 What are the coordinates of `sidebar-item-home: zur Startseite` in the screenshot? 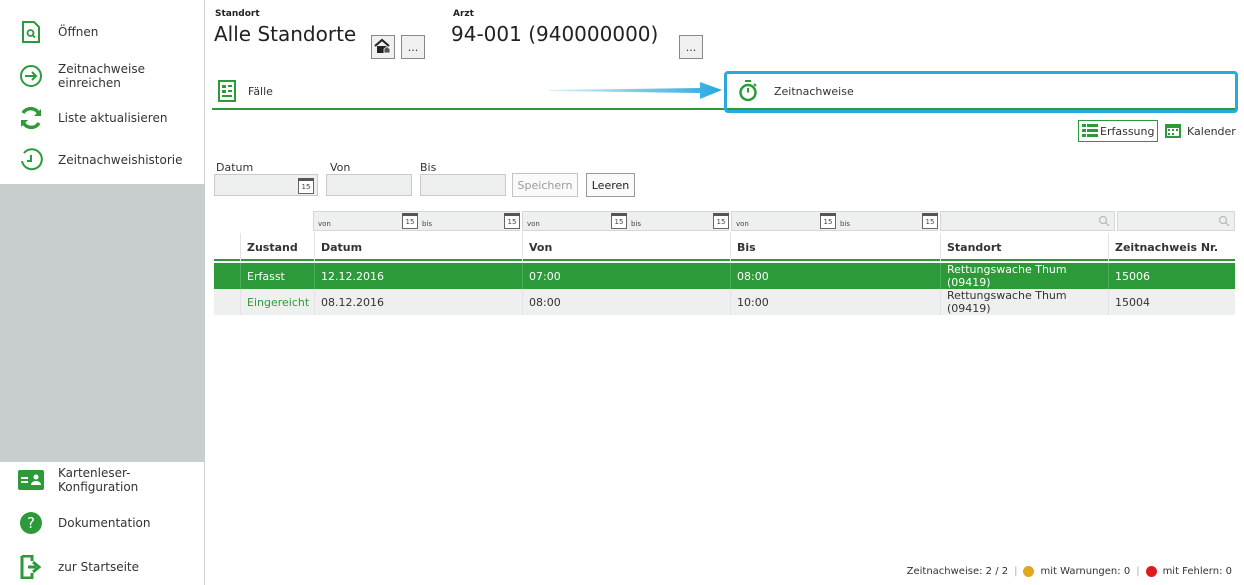 It's located at (102, 566).